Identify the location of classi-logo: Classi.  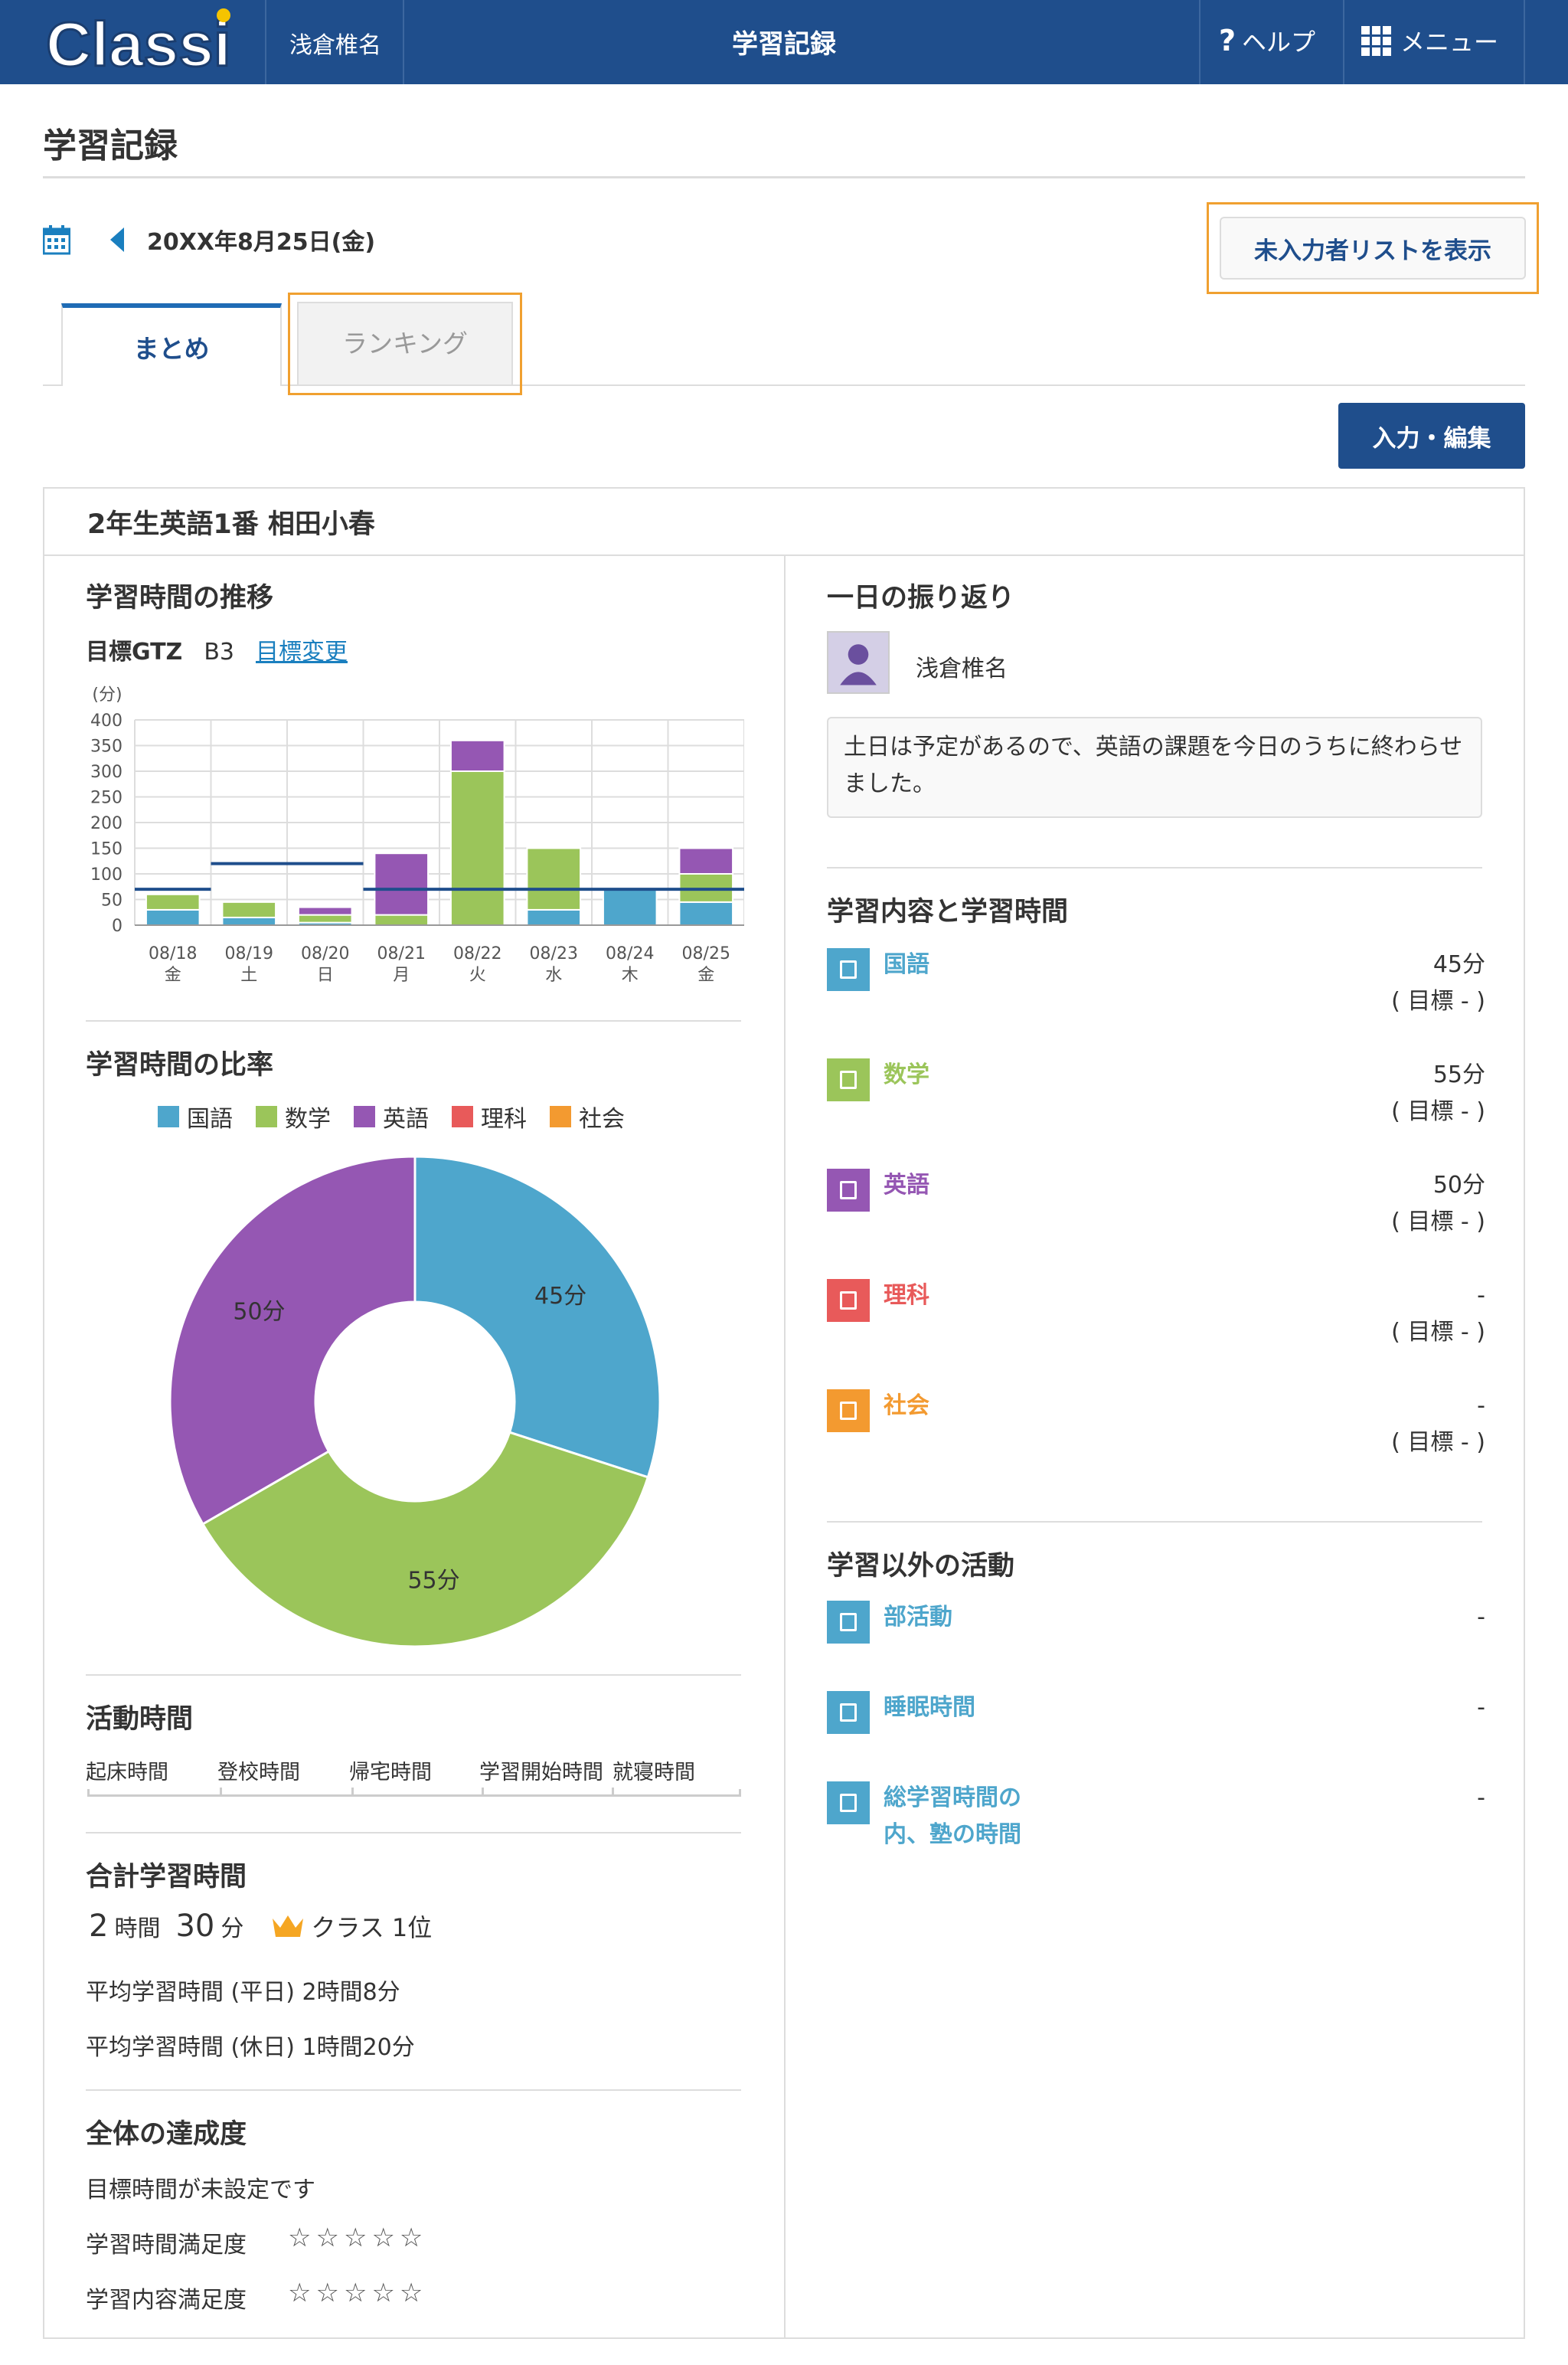
(145, 43).